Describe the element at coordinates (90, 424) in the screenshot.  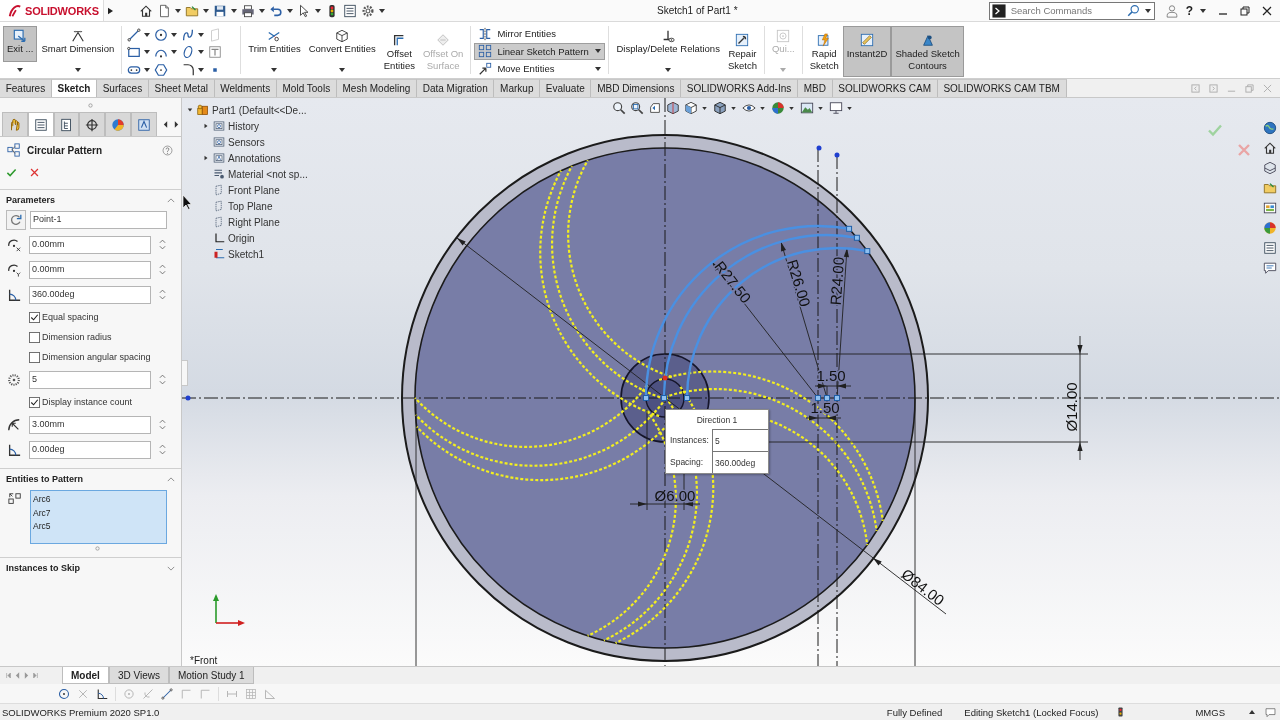
I see `input-field: 3.00mm` at that location.